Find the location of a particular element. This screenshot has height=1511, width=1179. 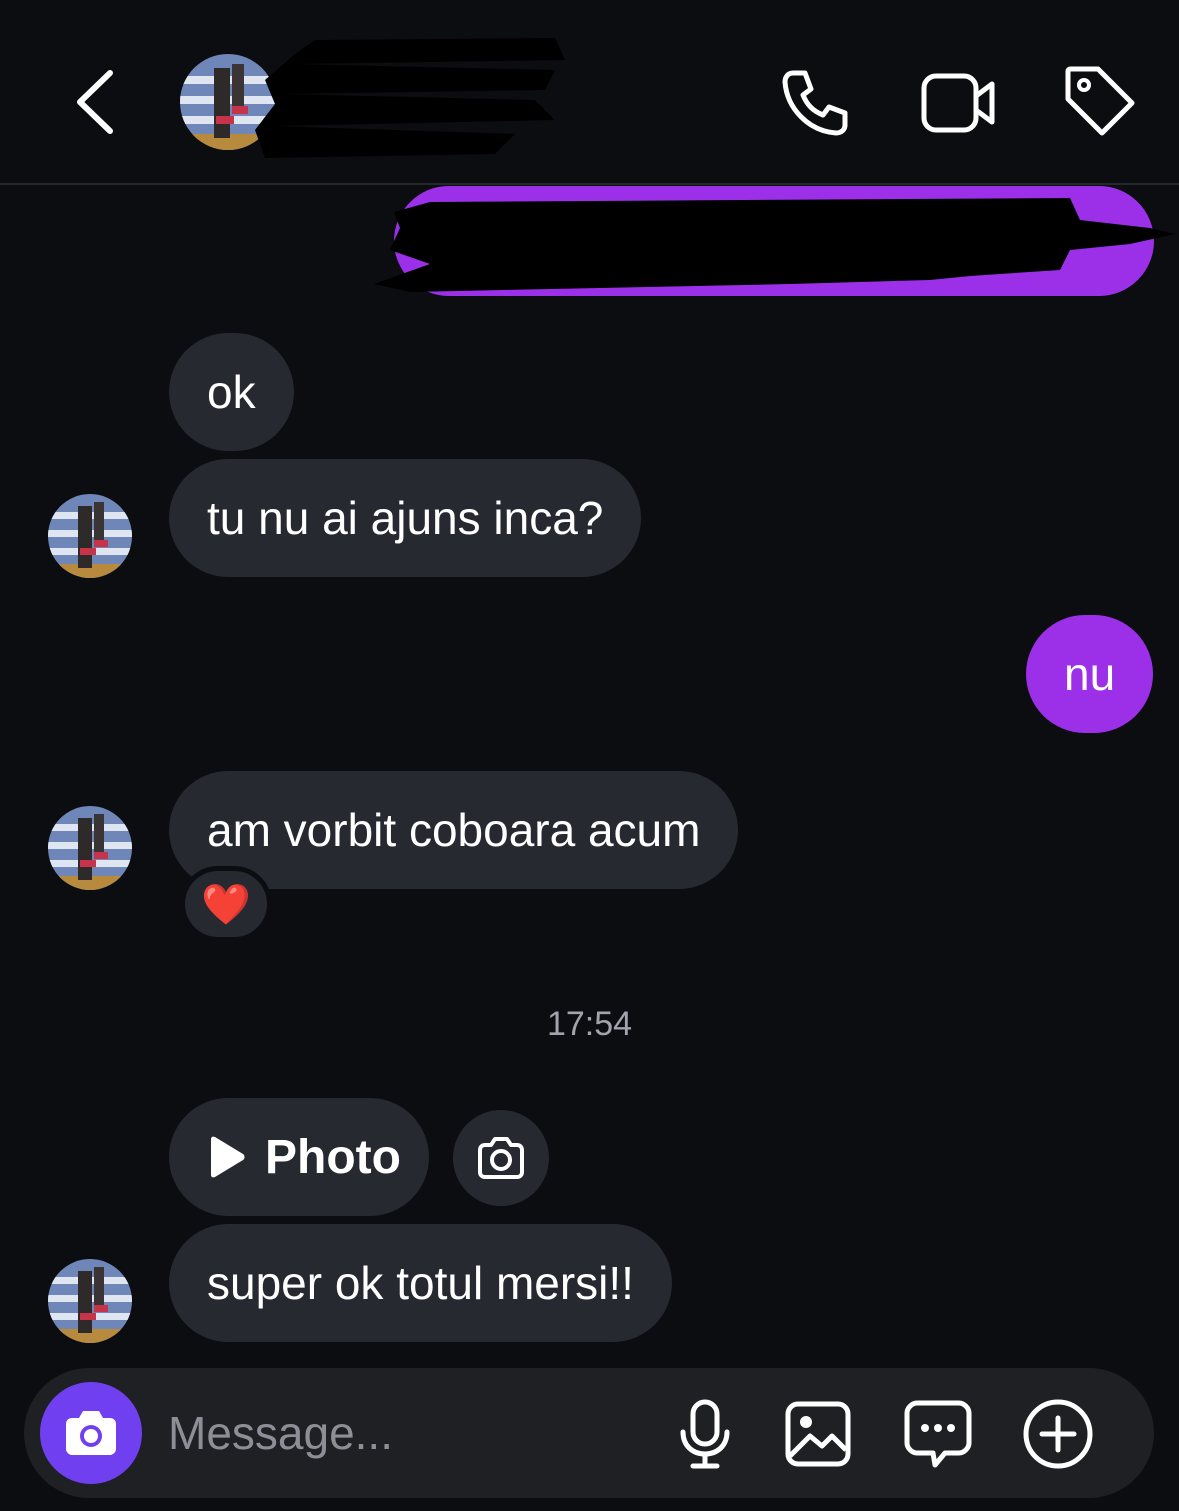

video-camera-icon is located at coordinates (957, 102).